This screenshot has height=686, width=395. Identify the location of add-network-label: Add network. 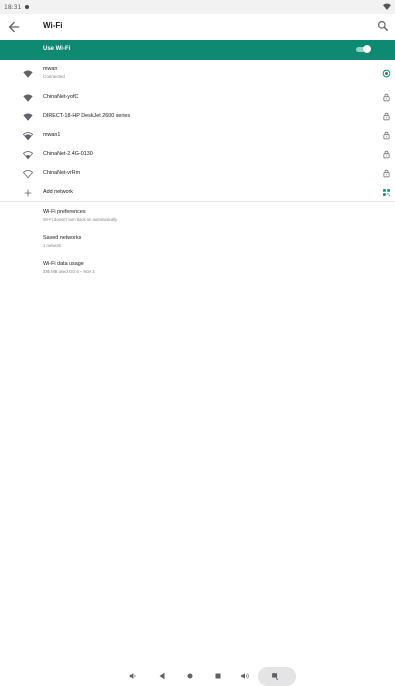
(58, 192).